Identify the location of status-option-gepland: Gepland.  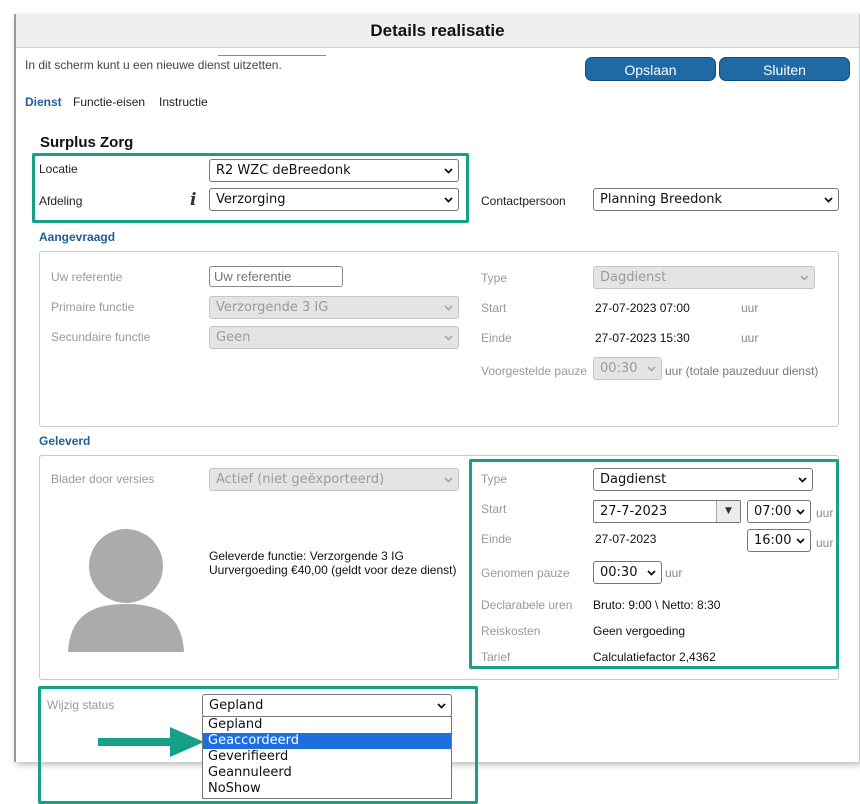
(327, 725).